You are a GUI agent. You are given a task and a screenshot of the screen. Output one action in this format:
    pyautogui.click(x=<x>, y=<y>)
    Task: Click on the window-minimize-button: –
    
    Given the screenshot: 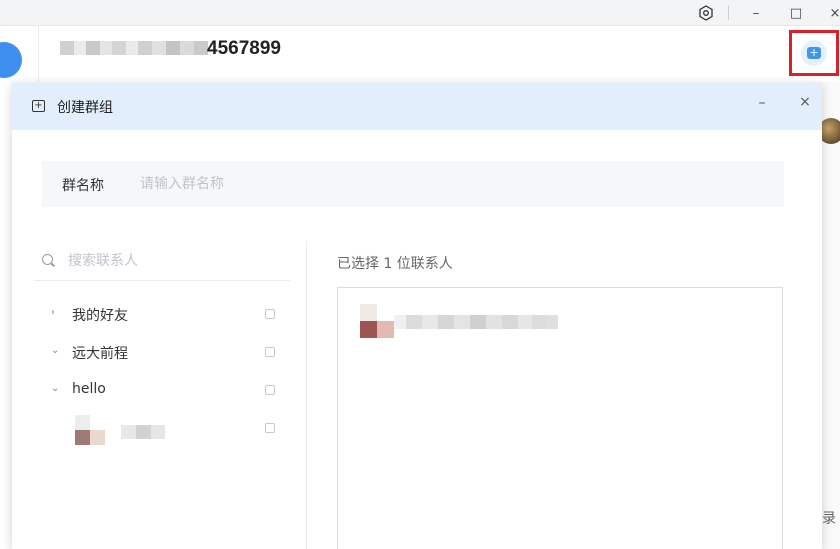 What is the action you would take?
    pyautogui.click(x=756, y=13)
    